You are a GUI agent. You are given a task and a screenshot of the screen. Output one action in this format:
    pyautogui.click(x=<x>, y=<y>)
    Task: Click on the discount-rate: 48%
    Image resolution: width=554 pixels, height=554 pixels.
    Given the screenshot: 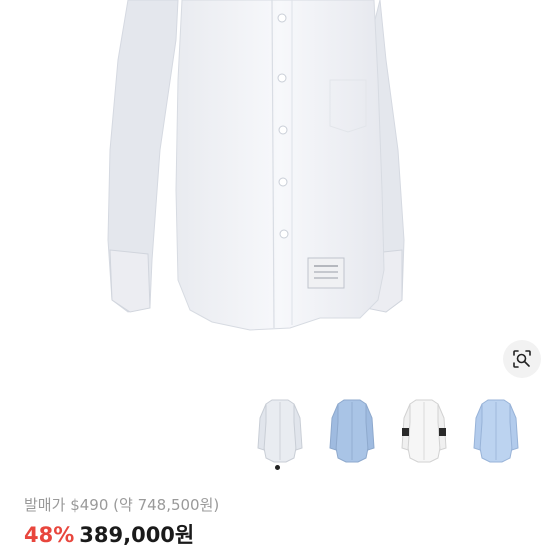 What is the action you would take?
    pyautogui.click(x=49, y=535)
    